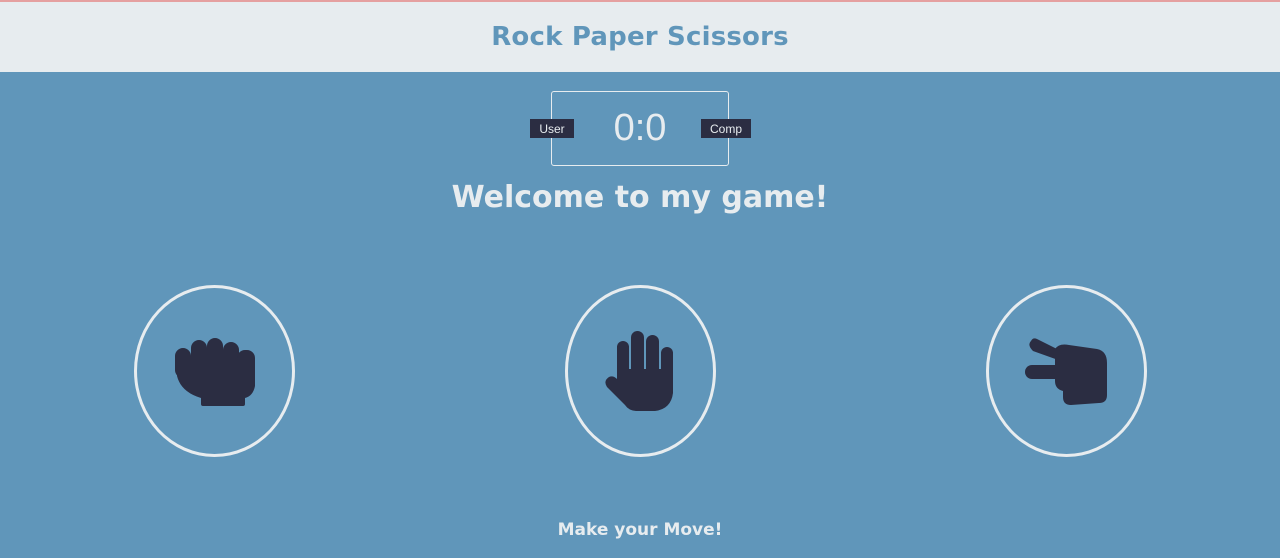 Image resolution: width=1280 pixels, height=558 pixels. What do you see at coordinates (640, 530) in the screenshot?
I see `move-prompt: Make your Move!` at bounding box center [640, 530].